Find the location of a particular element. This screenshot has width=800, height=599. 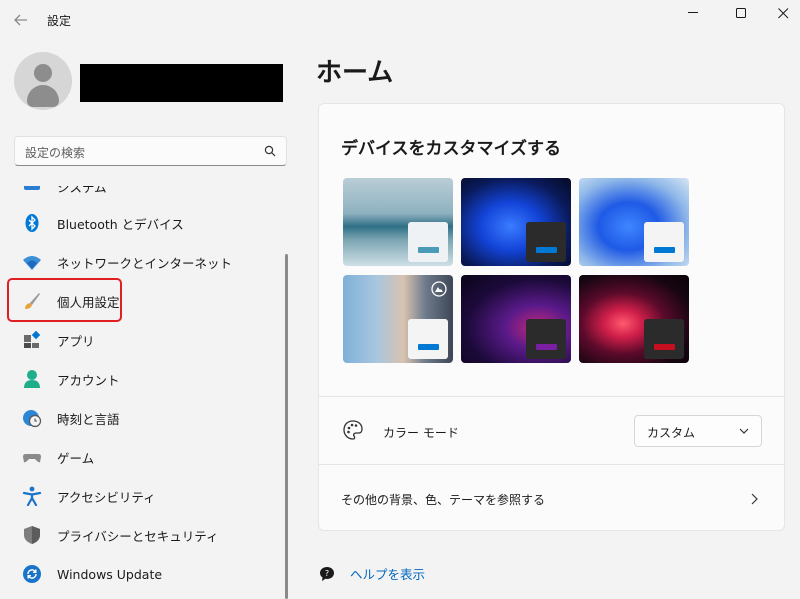

theme-spotlight is located at coordinates (398, 319).